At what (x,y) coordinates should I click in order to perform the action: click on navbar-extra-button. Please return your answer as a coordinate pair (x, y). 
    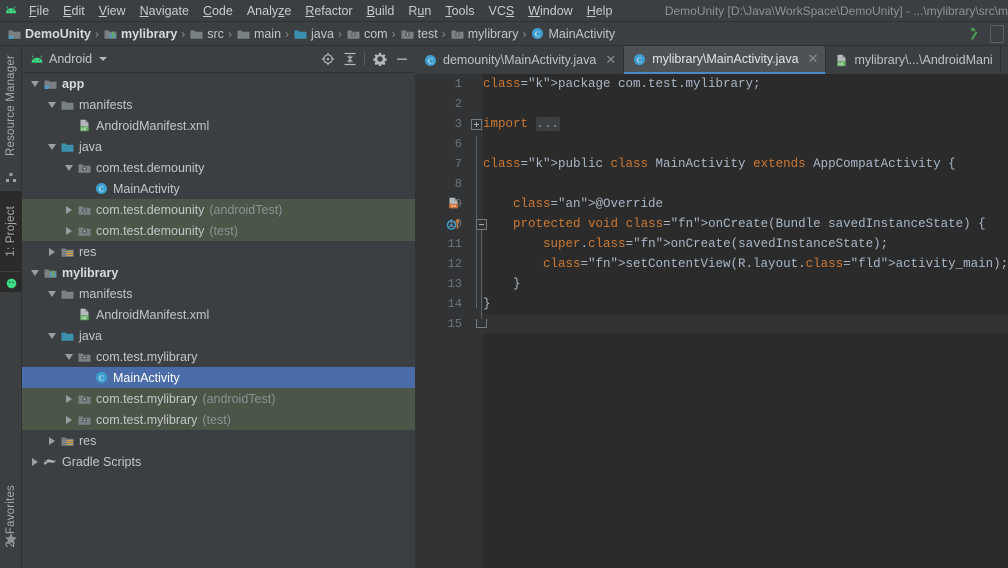
    Looking at the image, I should click on (997, 34).